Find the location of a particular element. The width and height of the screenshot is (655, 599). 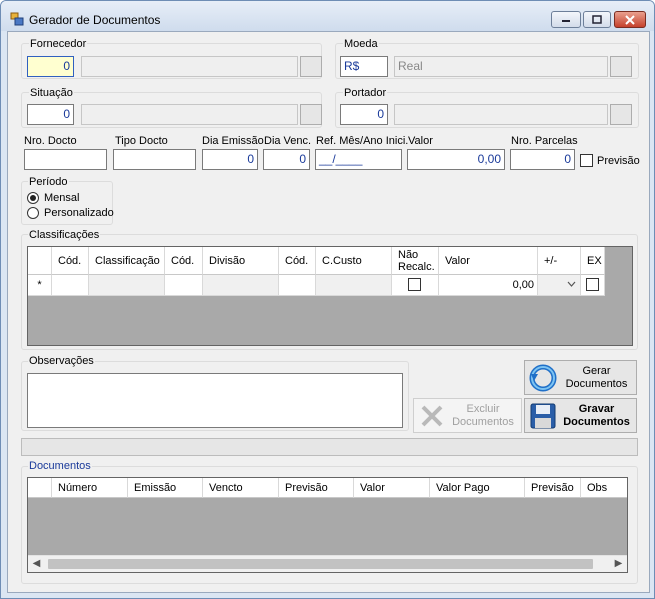

gerar-documentos-label: Gerar Documentos is located at coordinates (596, 377).